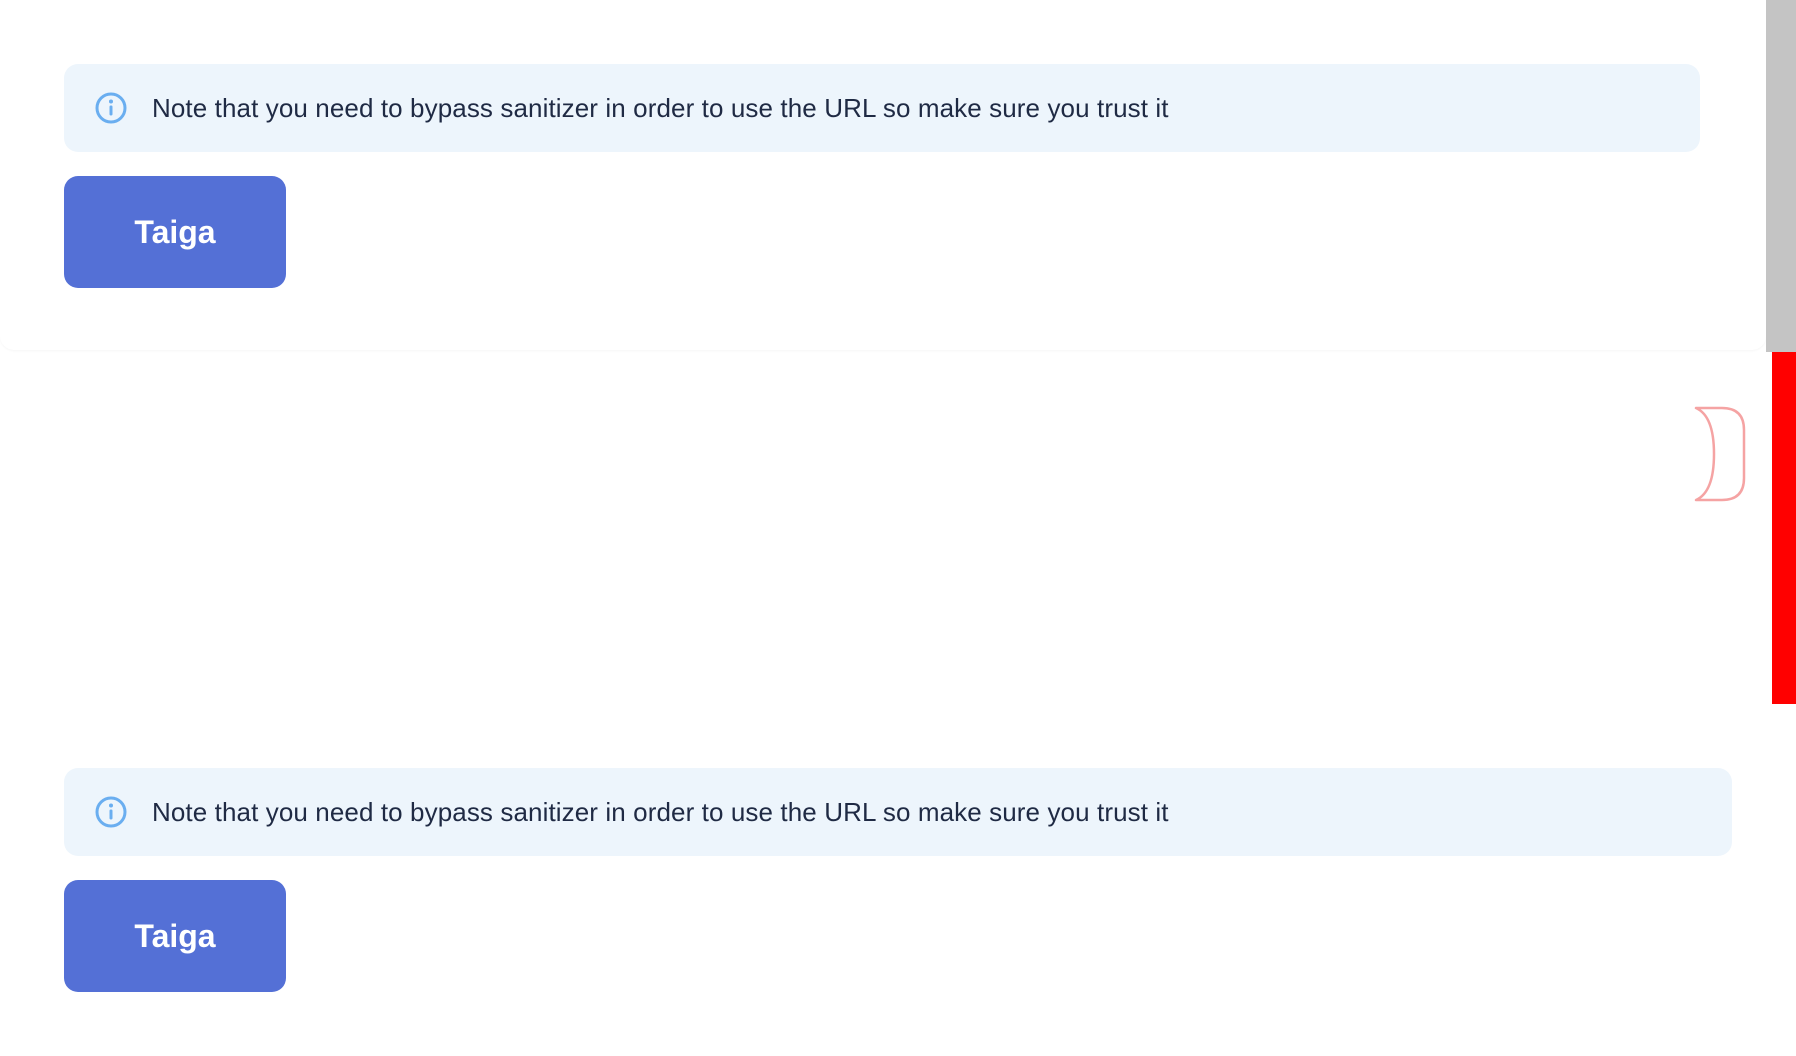 The height and width of the screenshot is (1056, 1796). I want to click on scrollbar, so click(1781, 176).